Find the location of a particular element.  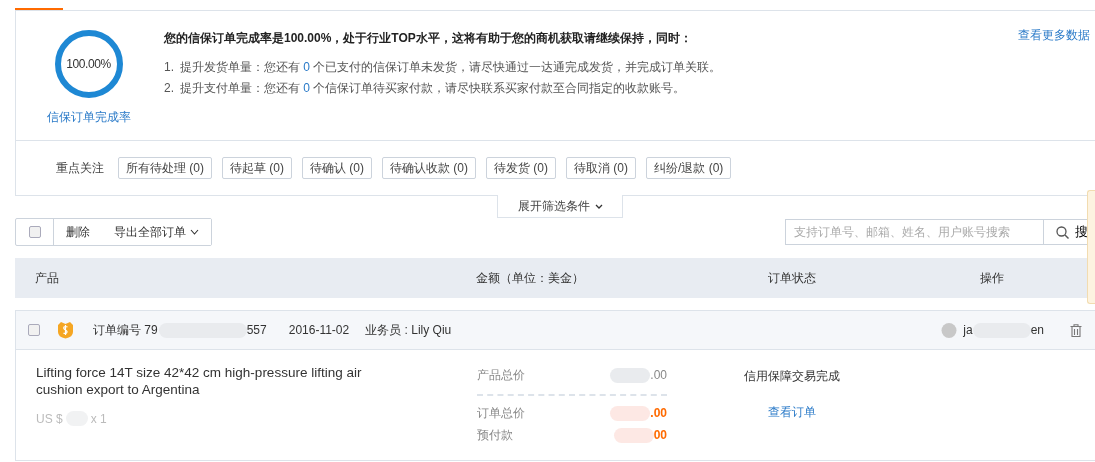

search-icon is located at coordinates (1062, 232).